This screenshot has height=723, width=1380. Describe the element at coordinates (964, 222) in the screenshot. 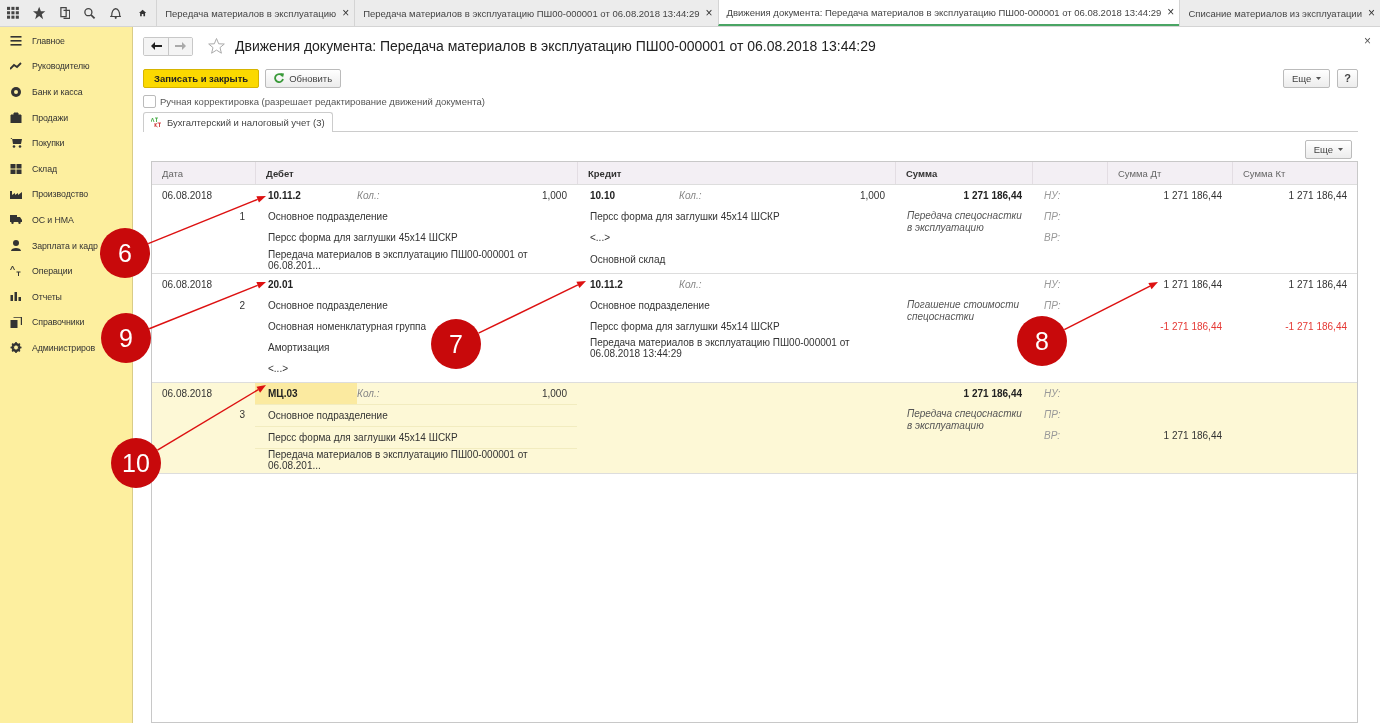

I see `entry-comment: Передача спецоснастки в эксплуатацию` at that location.